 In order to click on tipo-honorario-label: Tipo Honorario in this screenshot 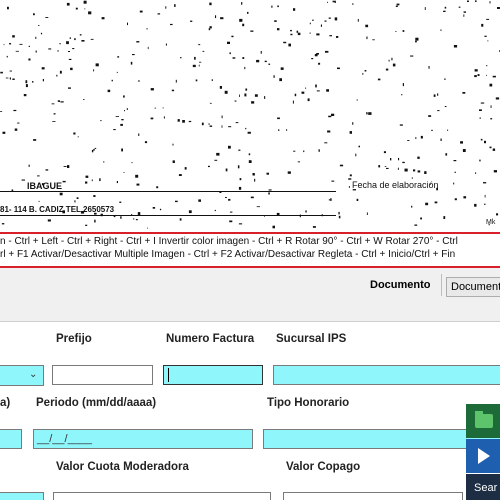, I will do `click(308, 403)`.